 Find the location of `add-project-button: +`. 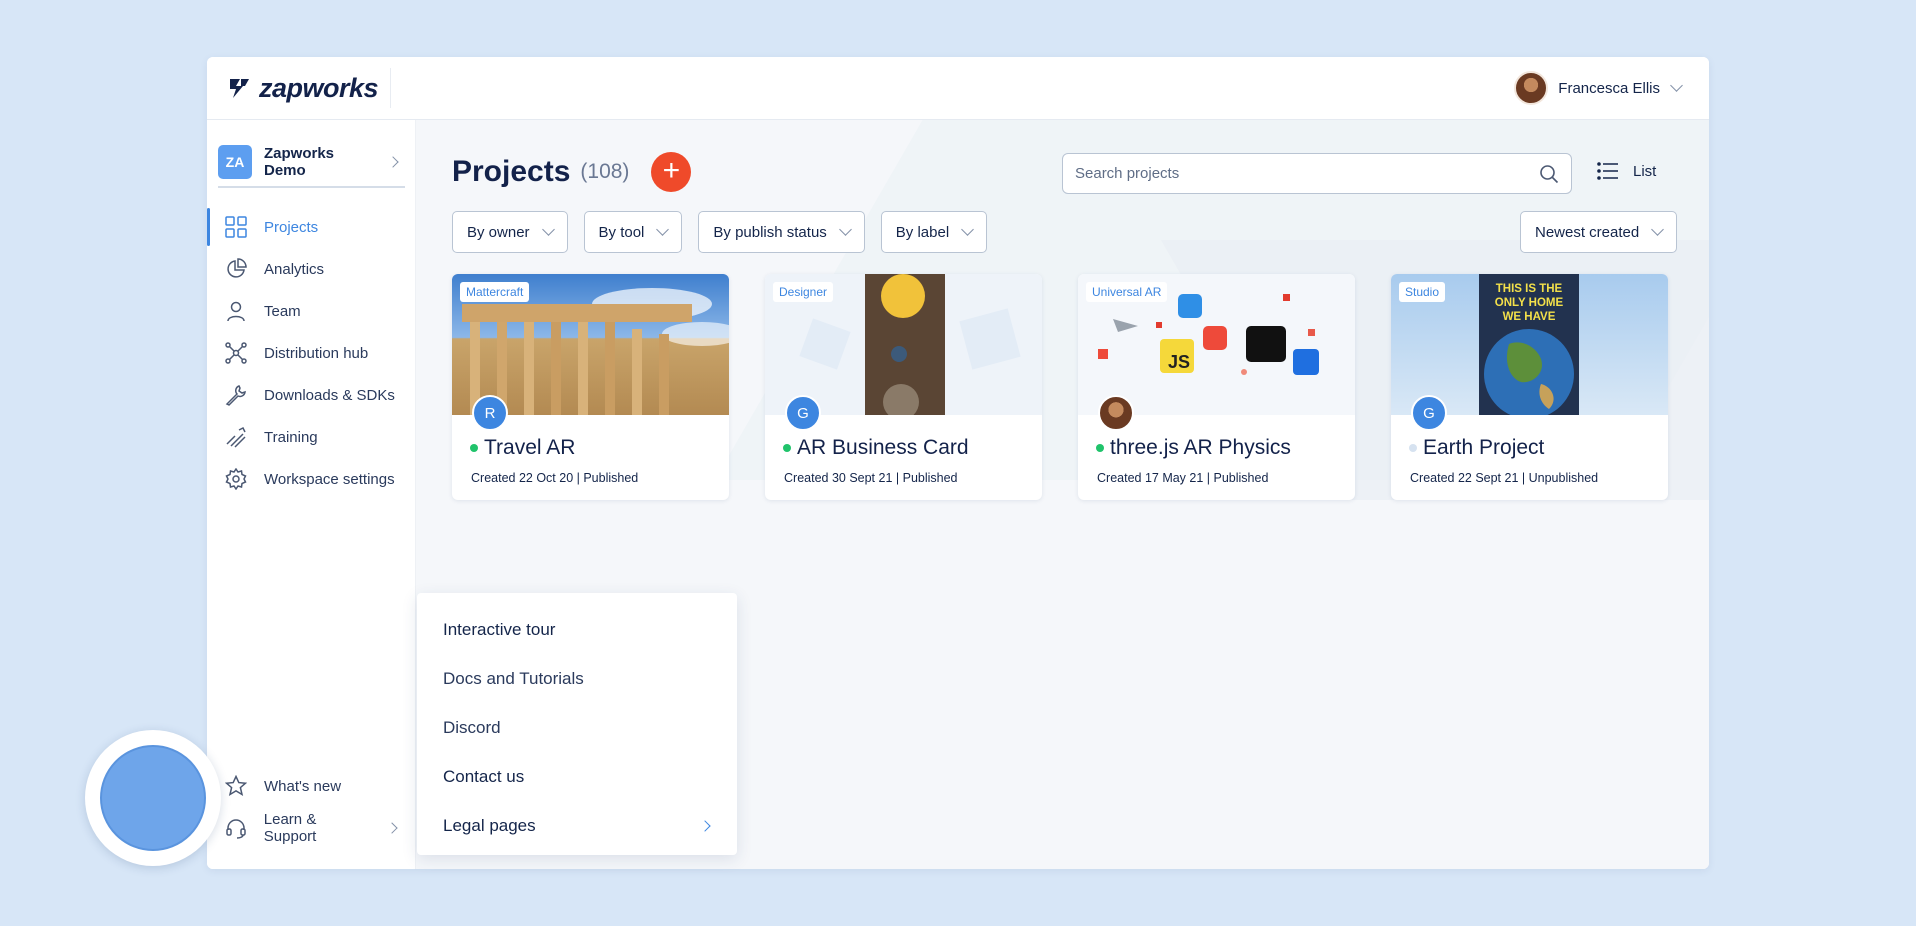

add-project-button: + is located at coordinates (671, 172).